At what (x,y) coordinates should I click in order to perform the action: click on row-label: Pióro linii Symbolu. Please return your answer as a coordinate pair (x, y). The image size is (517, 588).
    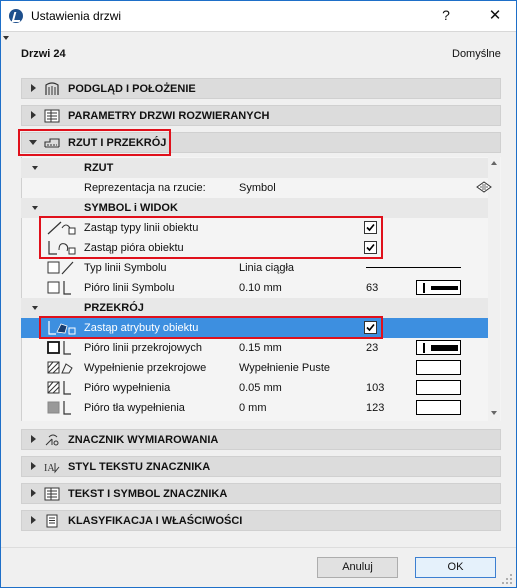
    Looking at the image, I should click on (129, 288).